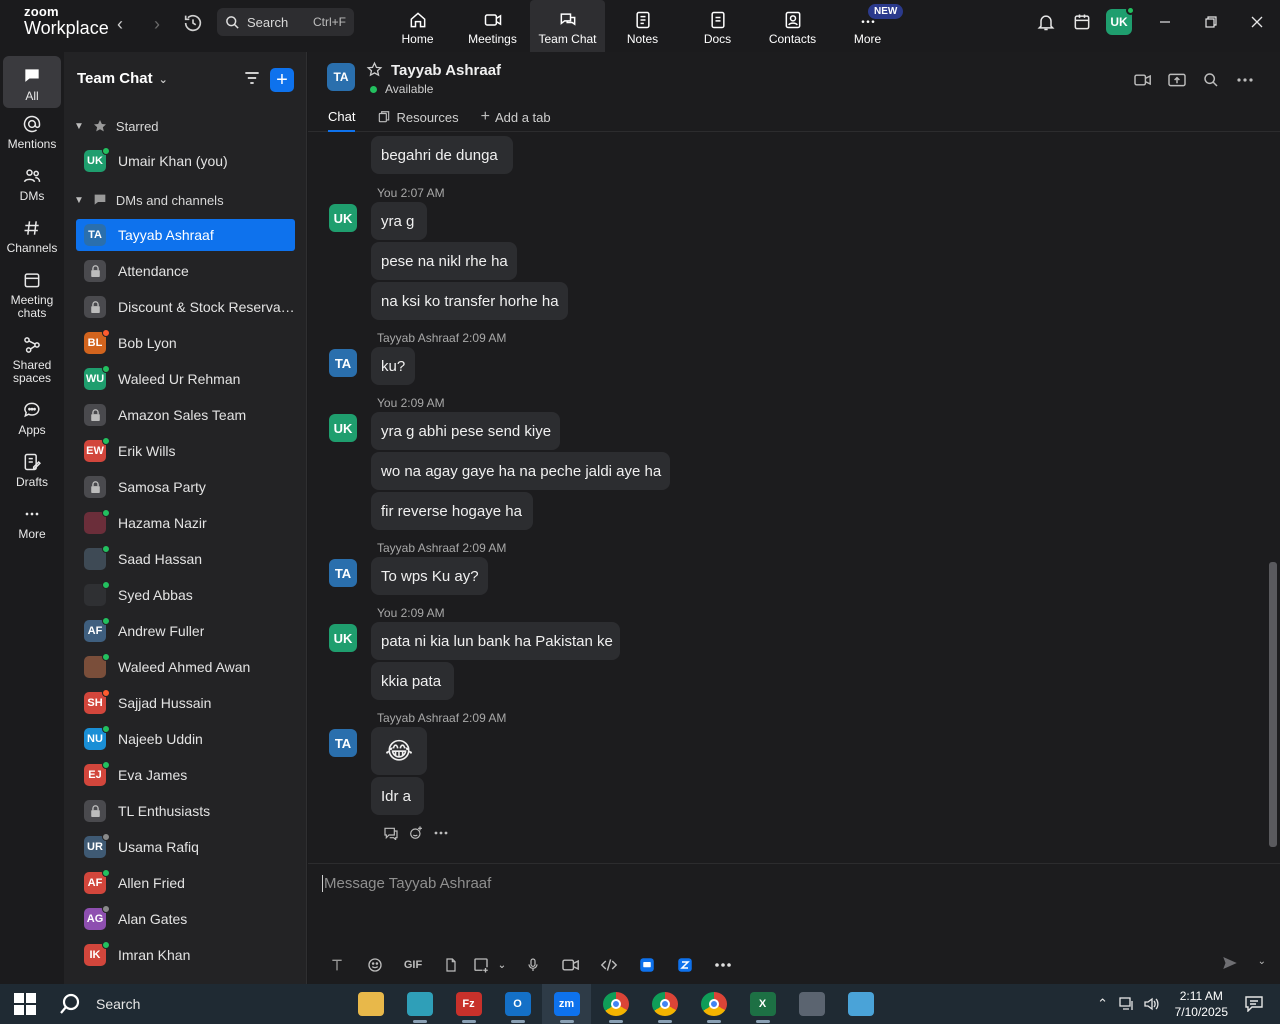 The height and width of the screenshot is (1024, 1280). Describe the element at coordinates (341, 77) in the screenshot. I see `contact-avatar: TA` at that location.